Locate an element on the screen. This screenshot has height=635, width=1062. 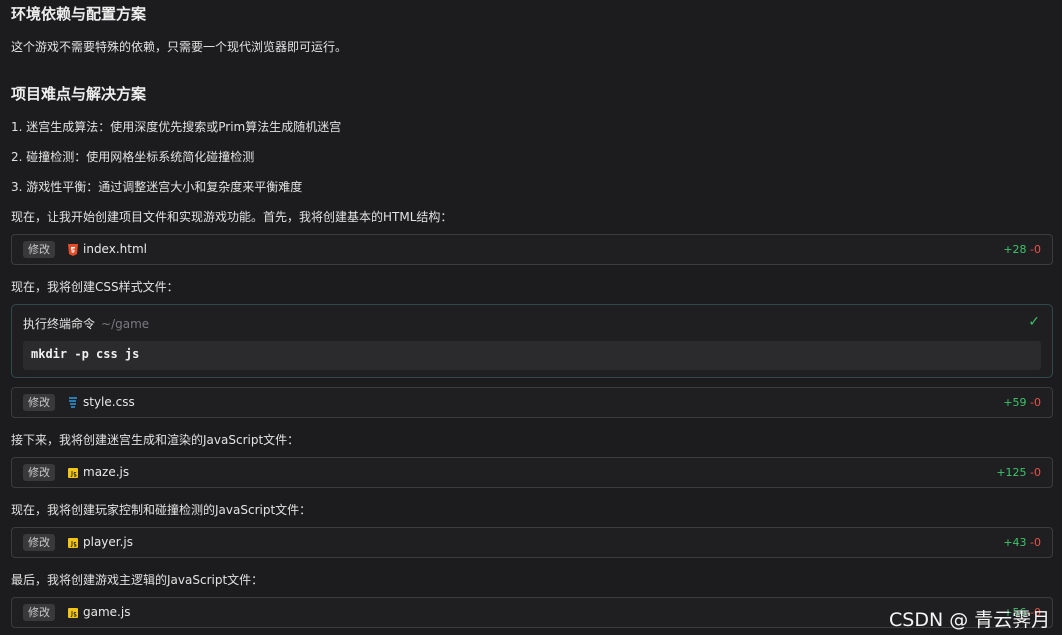
section-title-difficulties: 项目难点与解决方案 is located at coordinates (79, 94).